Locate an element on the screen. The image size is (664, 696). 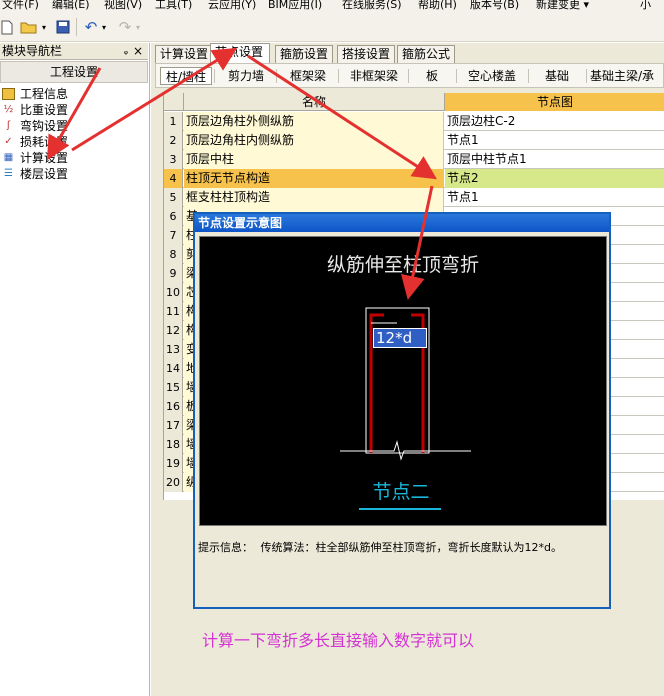
menu-edit: 编辑(E) is located at coordinates (71, 6).